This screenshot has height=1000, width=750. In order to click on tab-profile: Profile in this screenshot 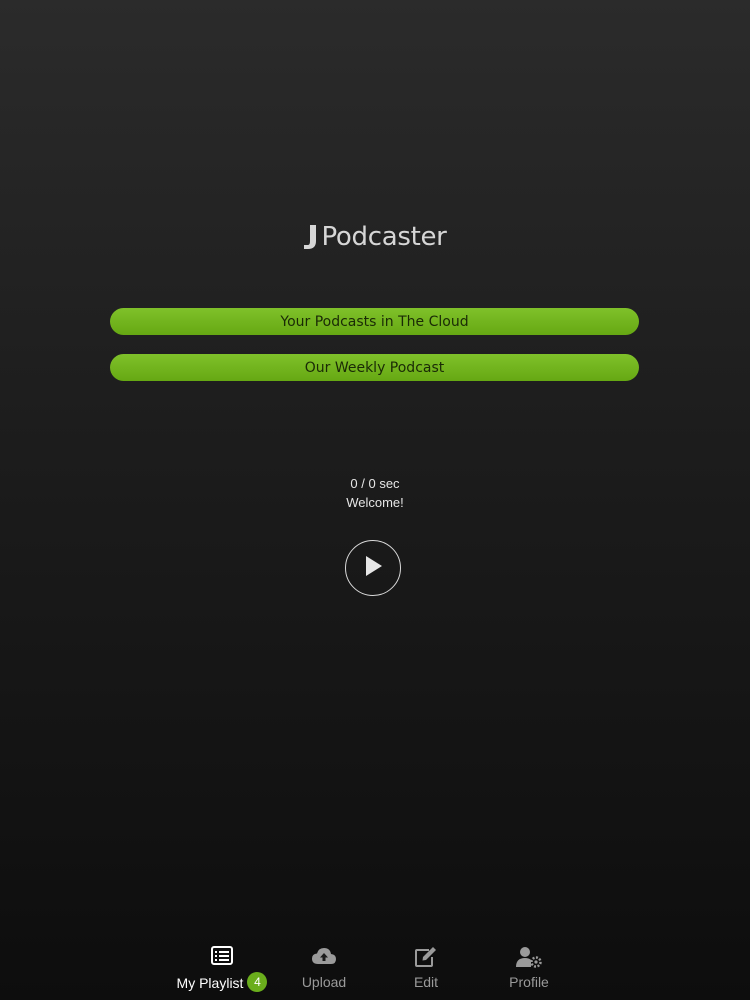, I will do `click(529, 968)`.